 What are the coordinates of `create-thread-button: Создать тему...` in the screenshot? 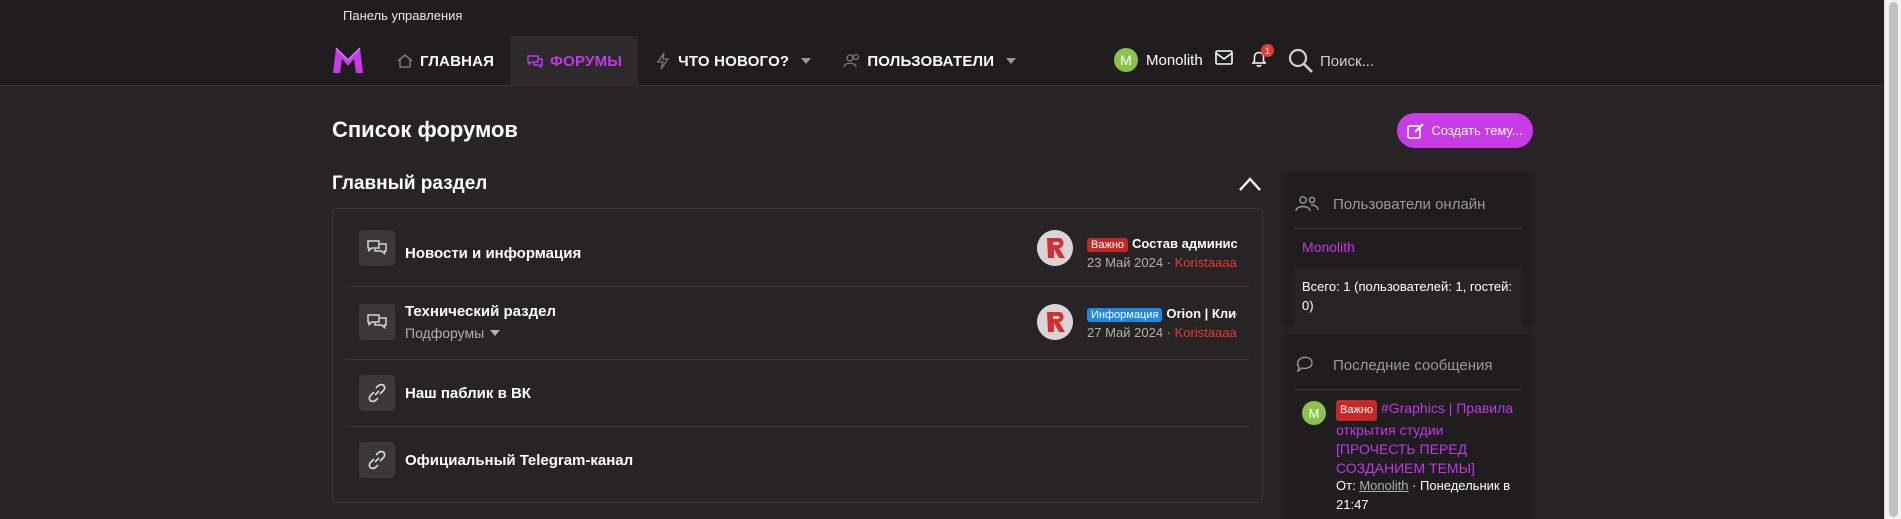 It's located at (1465, 130).